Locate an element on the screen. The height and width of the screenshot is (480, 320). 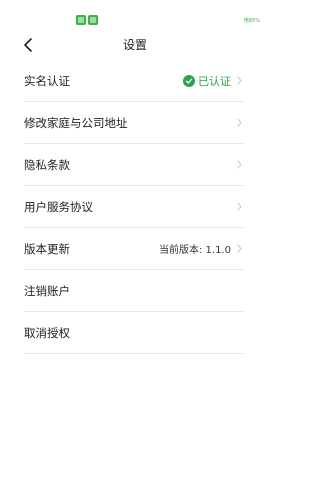
menu-item-label: 注销账户 is located at coordinates (47, 290).